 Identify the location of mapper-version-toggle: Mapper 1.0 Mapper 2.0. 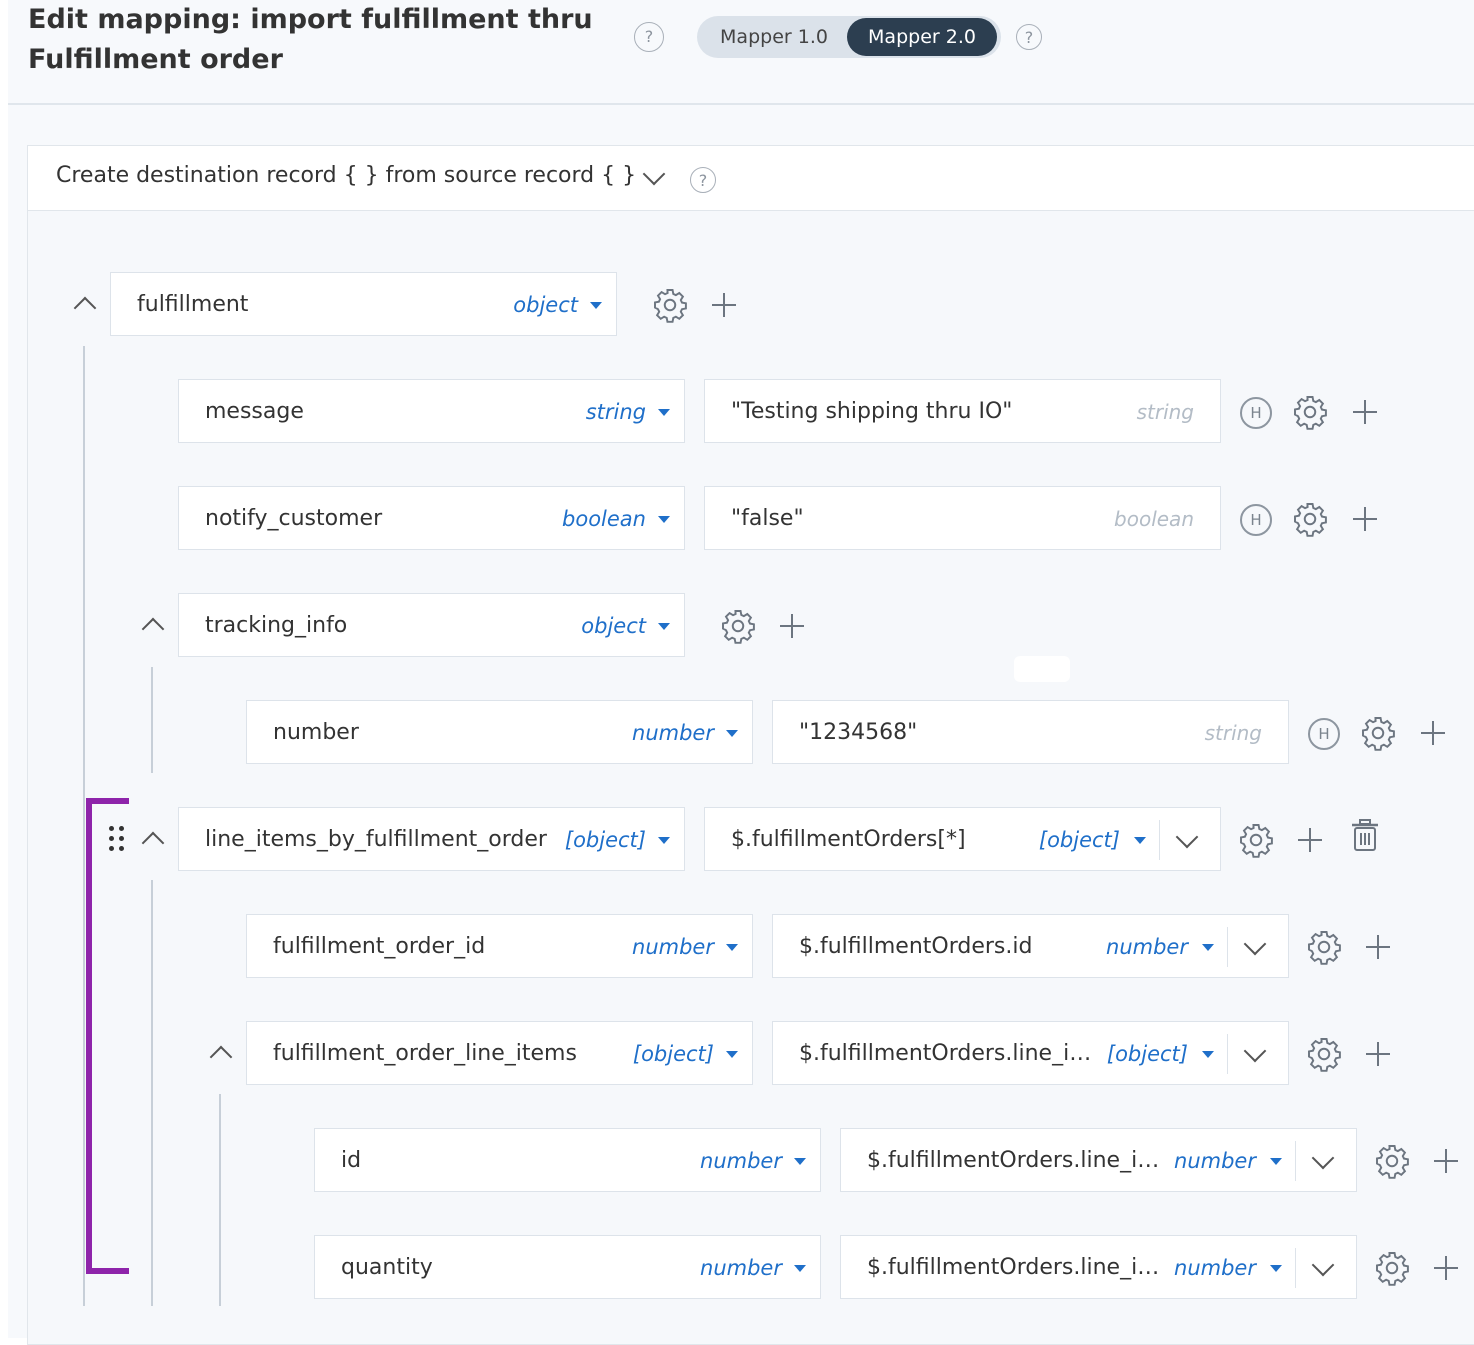
(849, 37).